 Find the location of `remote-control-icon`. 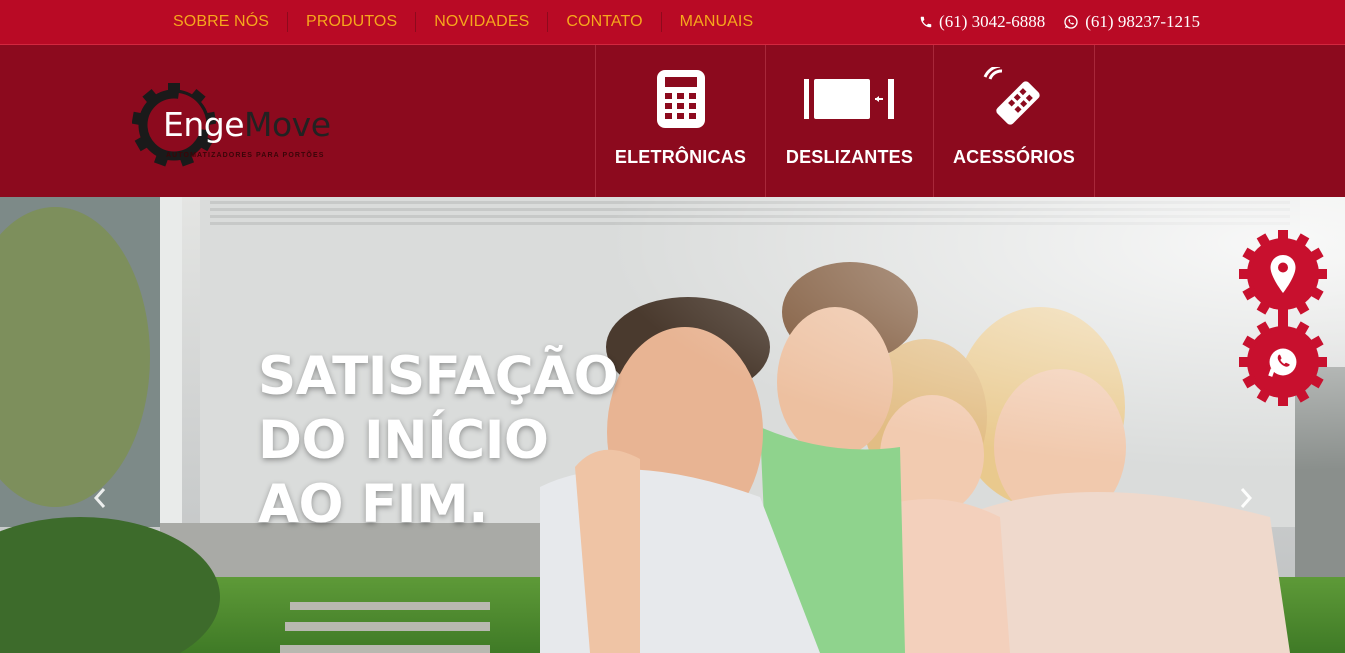

remote-control-icon is located at coordinates (1014, 99).